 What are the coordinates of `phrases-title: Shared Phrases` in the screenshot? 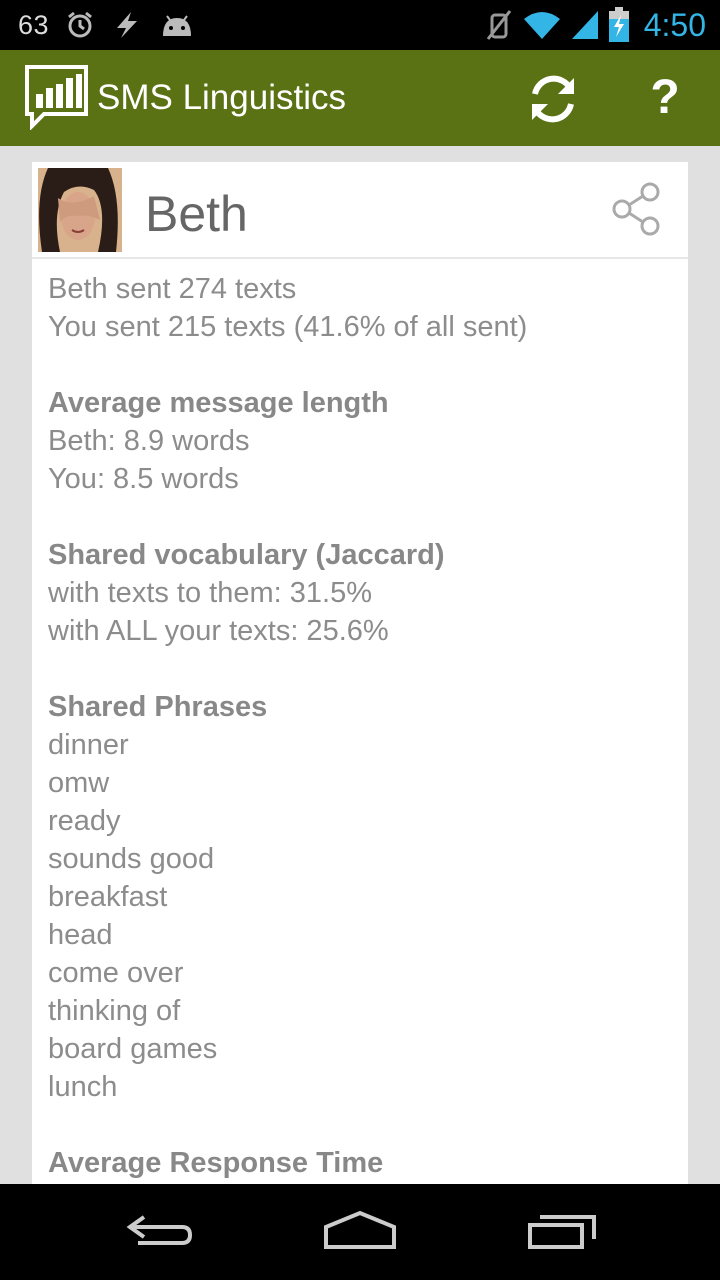 It's located at (158, 707).